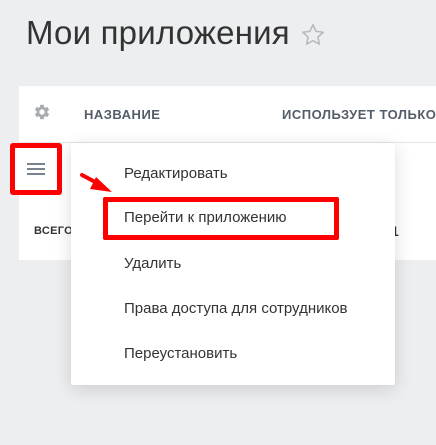  Describe the element at coordinates (180, 353) in the screenshot. I see `menu-item-reinstall: Переустановить` at that location.